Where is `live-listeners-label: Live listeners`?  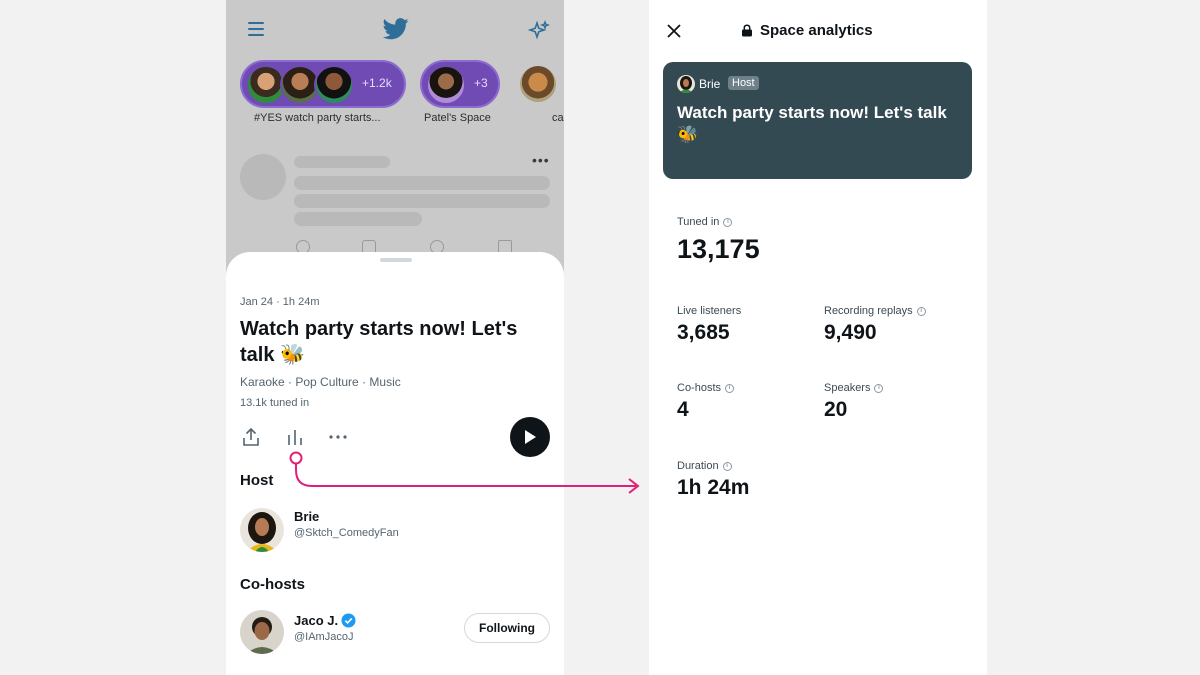
live-listeners-label: Live listeners is located at coordinates (709, 311).